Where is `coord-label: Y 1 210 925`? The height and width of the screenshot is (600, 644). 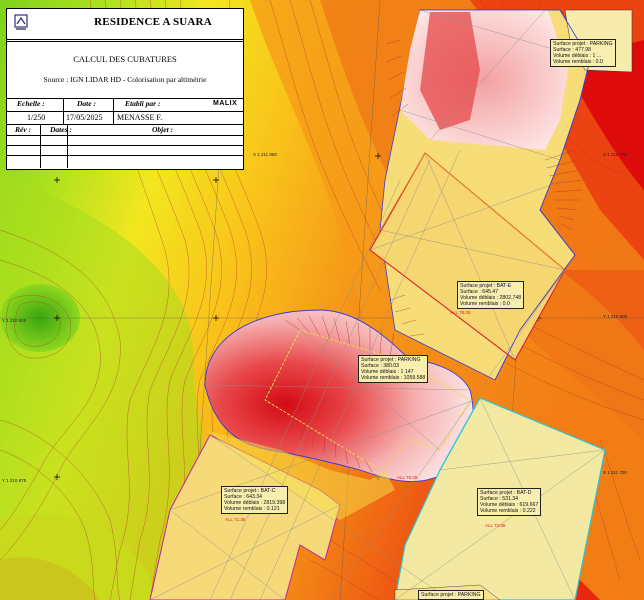
coord-label: Y 1 210 925 is located at coordinates (14, 320).